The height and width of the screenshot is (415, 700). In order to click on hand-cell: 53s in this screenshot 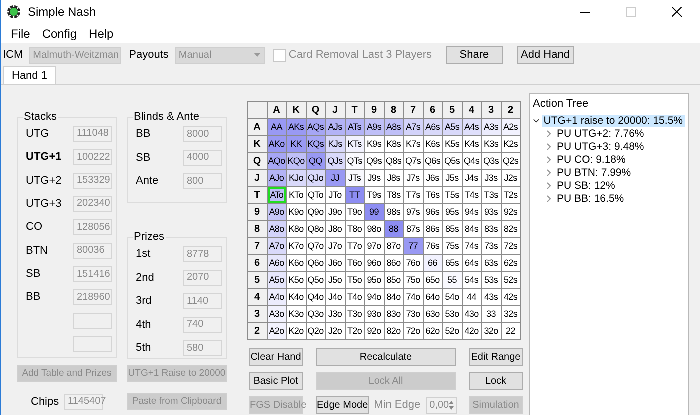, I will do `click(491, 280)`.